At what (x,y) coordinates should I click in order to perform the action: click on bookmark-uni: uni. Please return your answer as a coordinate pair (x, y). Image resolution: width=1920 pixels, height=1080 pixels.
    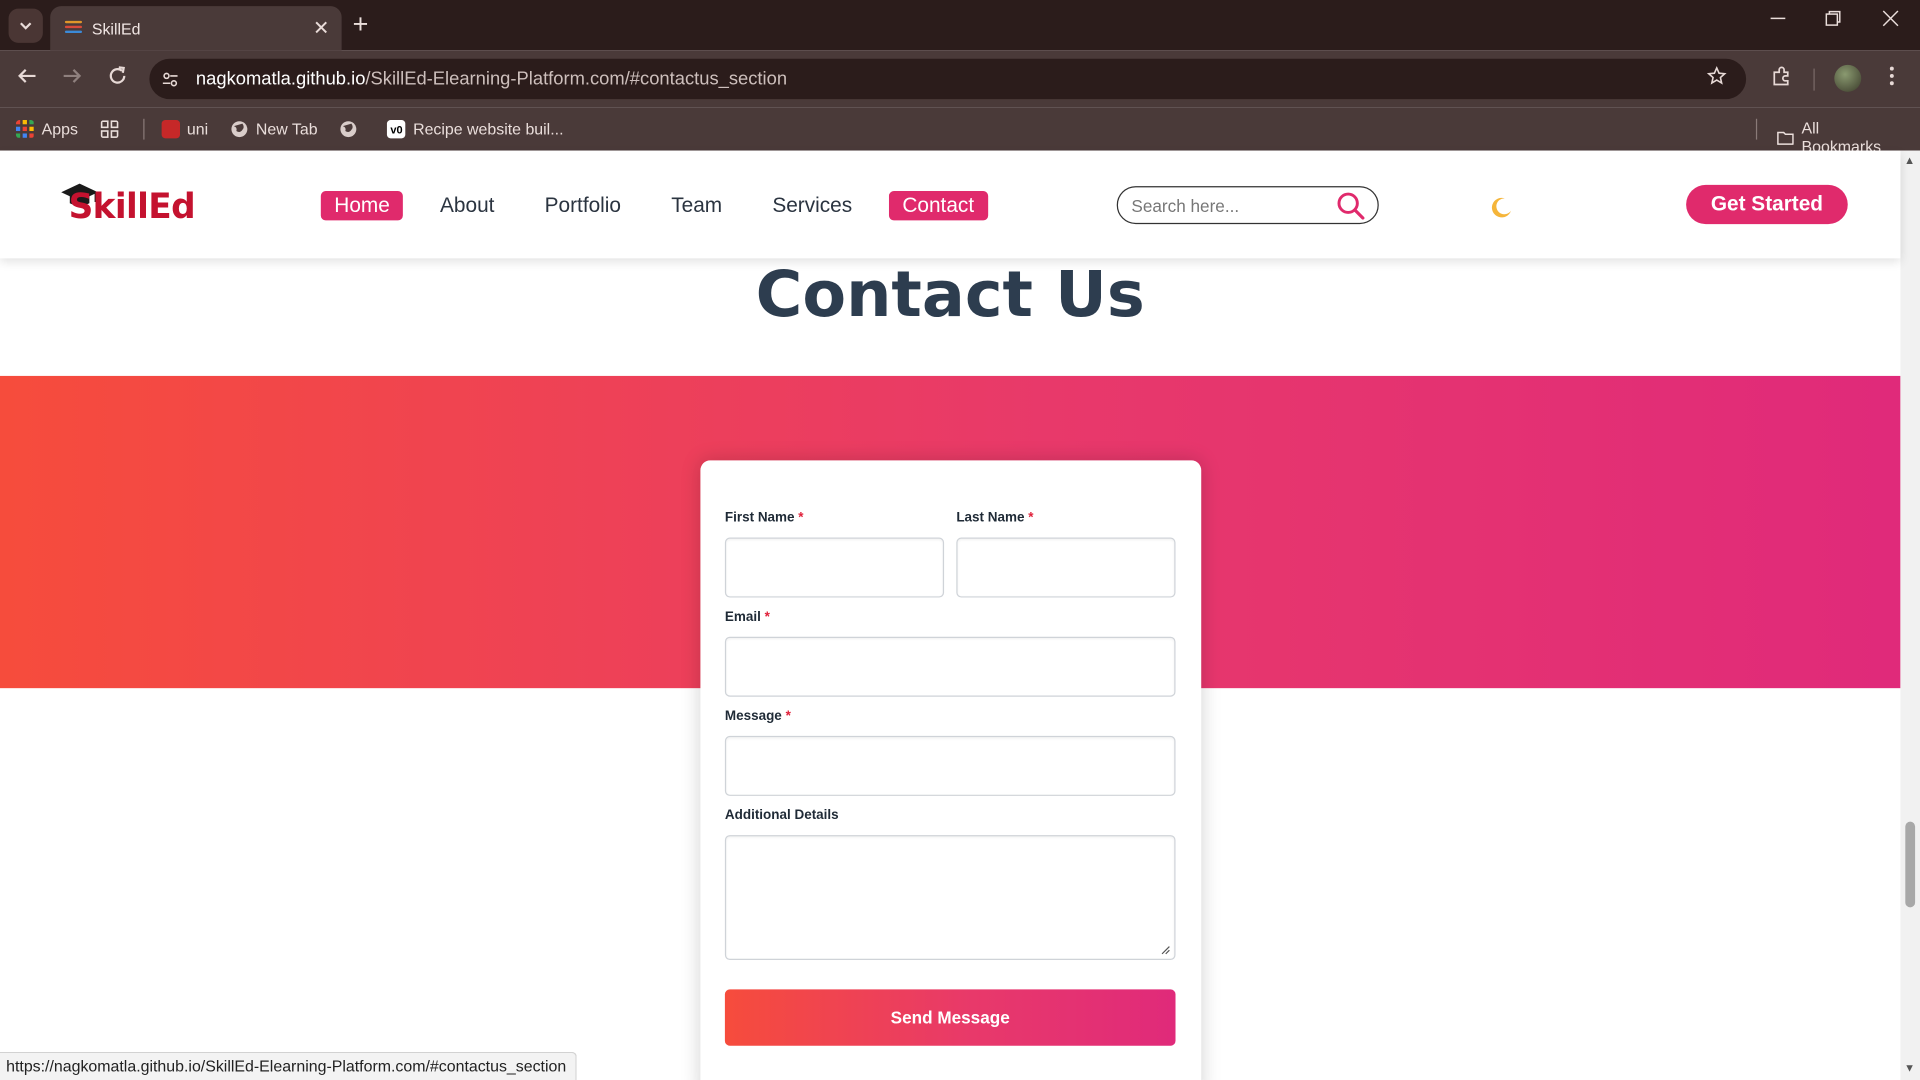
    Looking at the image, I should click on (185, 129).